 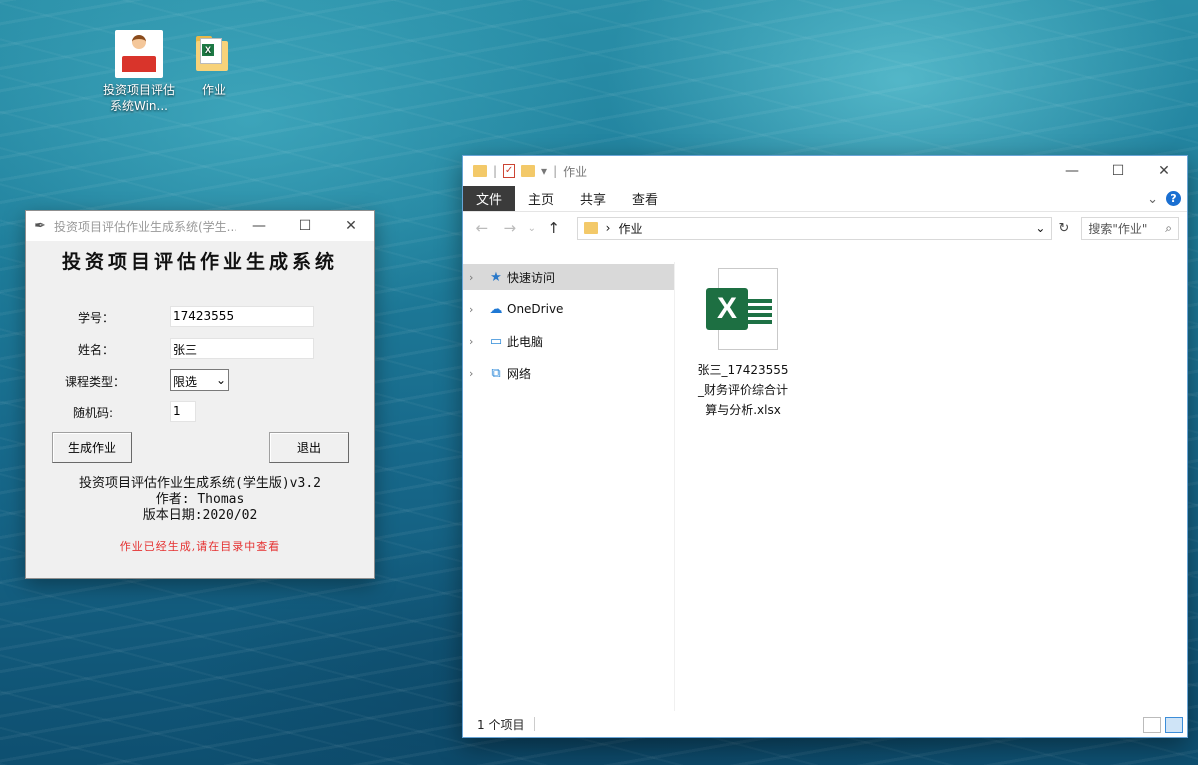 What do you see at coordinates (496, 277) in the screenshot?
I see `star-icon: ★` at bounding box center [496, 277].